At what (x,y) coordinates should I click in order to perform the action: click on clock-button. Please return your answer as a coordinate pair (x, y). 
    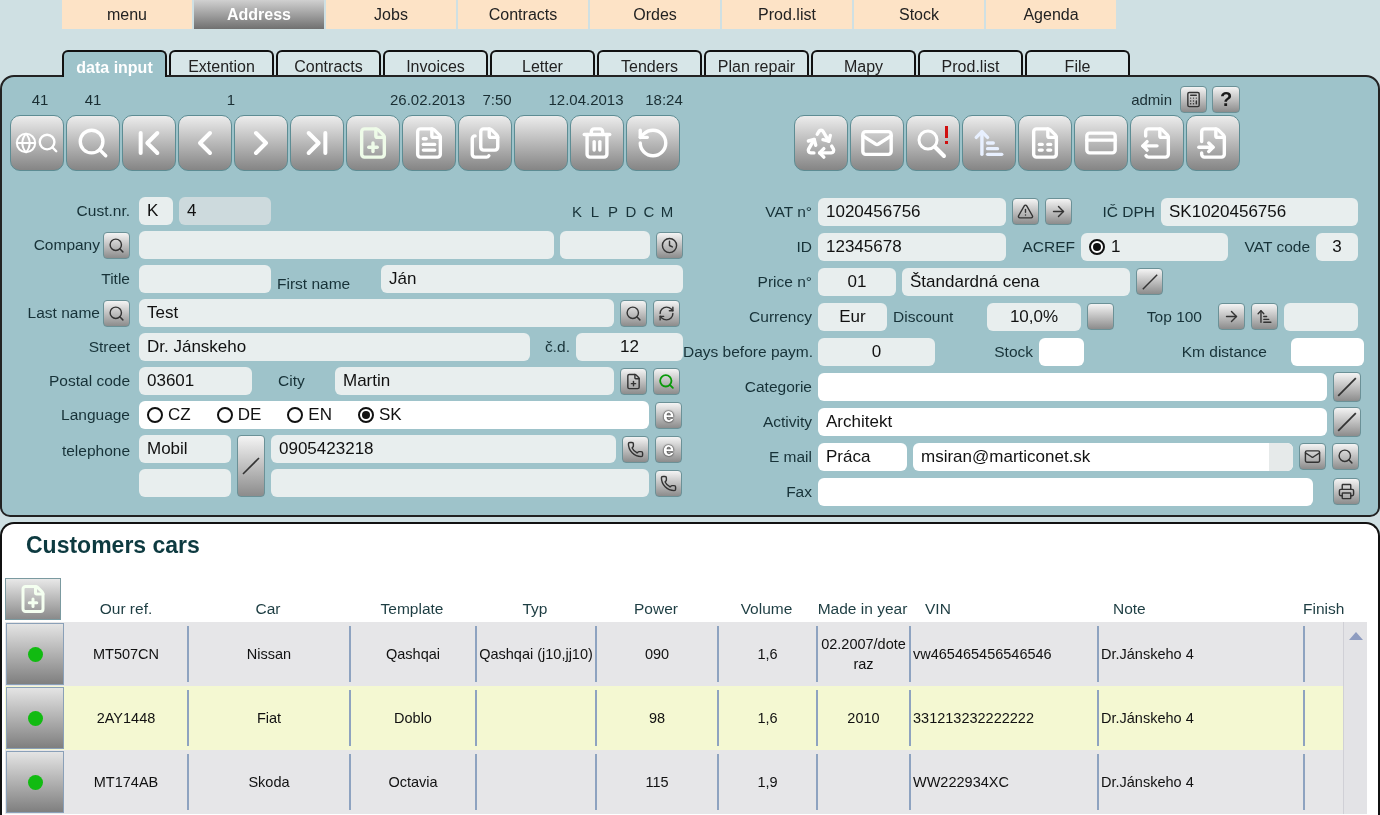
    Looking at the image, I should click on (669, 245).